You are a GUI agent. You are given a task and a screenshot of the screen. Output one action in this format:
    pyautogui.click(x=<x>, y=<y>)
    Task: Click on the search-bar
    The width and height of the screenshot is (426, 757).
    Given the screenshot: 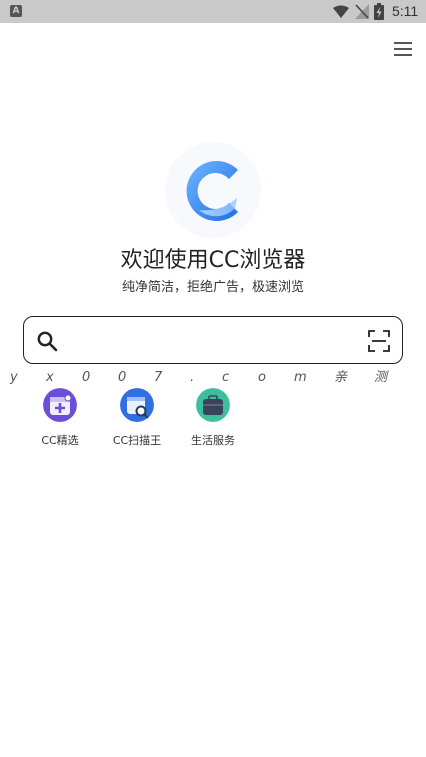 What is the action you would take?
    pyautogui.click(x=213, y=340)
    